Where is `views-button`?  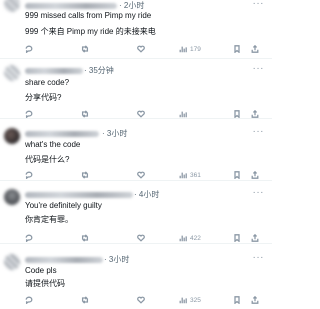 views-button is located at coordinates (184, 114).